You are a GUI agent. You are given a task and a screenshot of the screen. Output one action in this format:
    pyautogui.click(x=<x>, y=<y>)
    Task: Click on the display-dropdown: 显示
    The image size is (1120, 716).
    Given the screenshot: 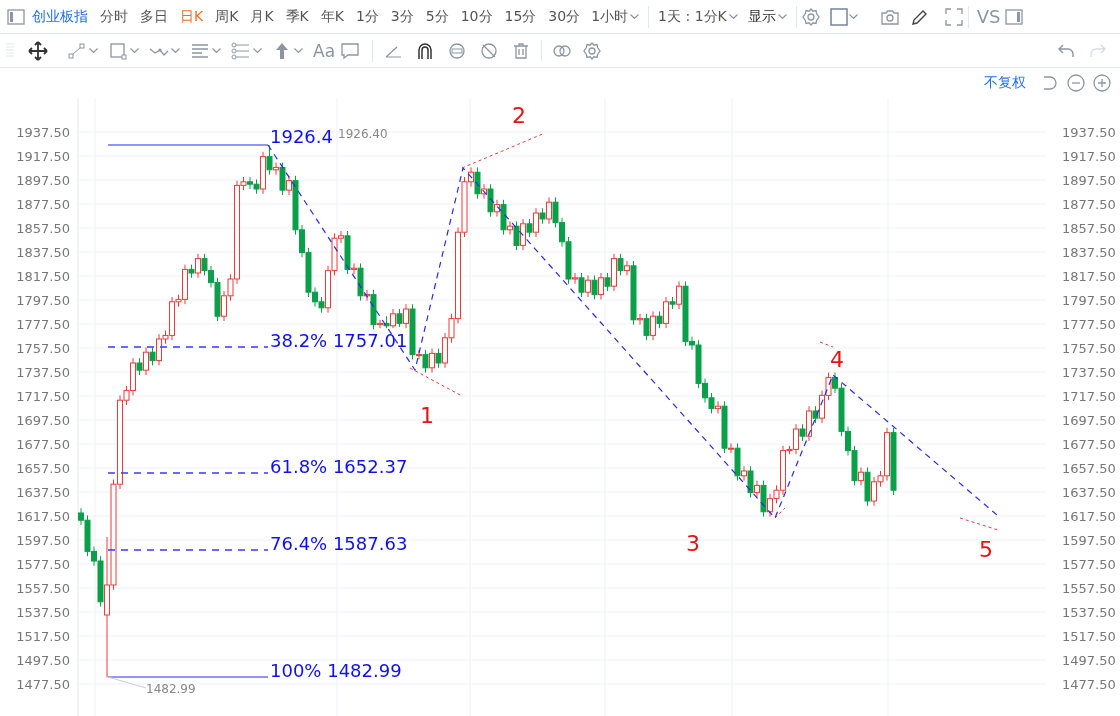 What is the action you would take?
    pyautogui.click(x=767, y=16)
    